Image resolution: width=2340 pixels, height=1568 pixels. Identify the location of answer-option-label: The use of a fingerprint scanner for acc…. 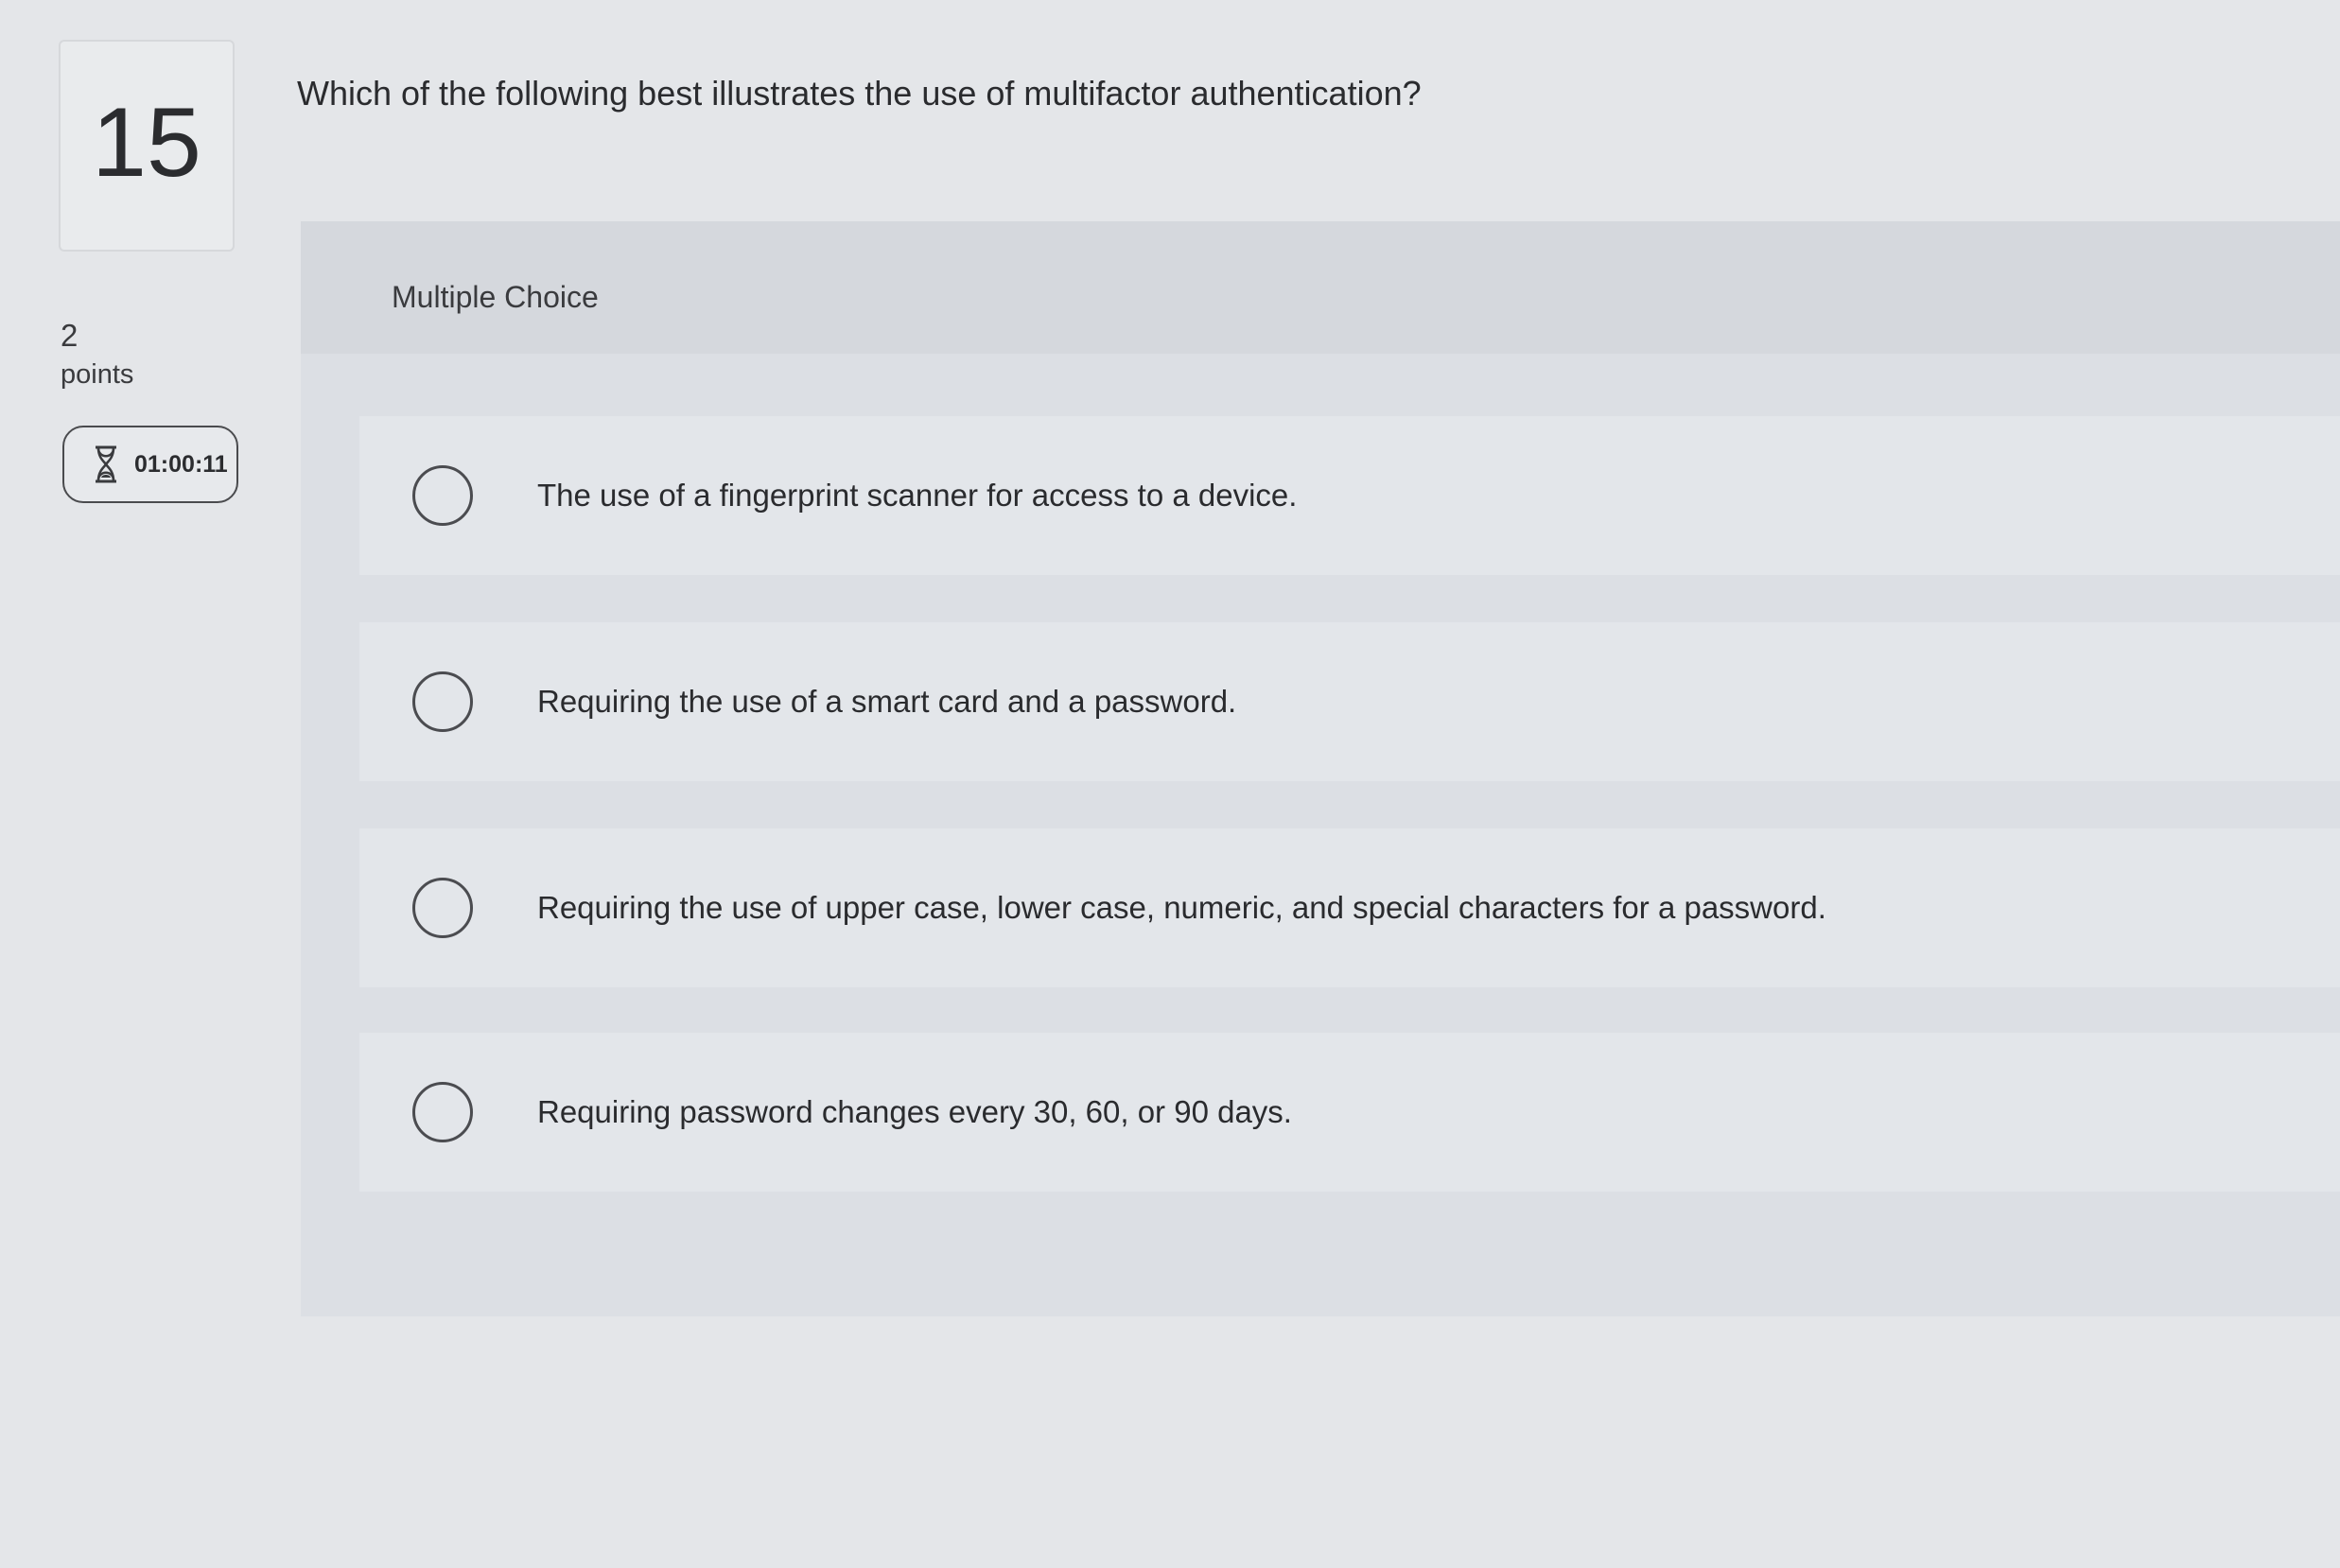
(917, 496).